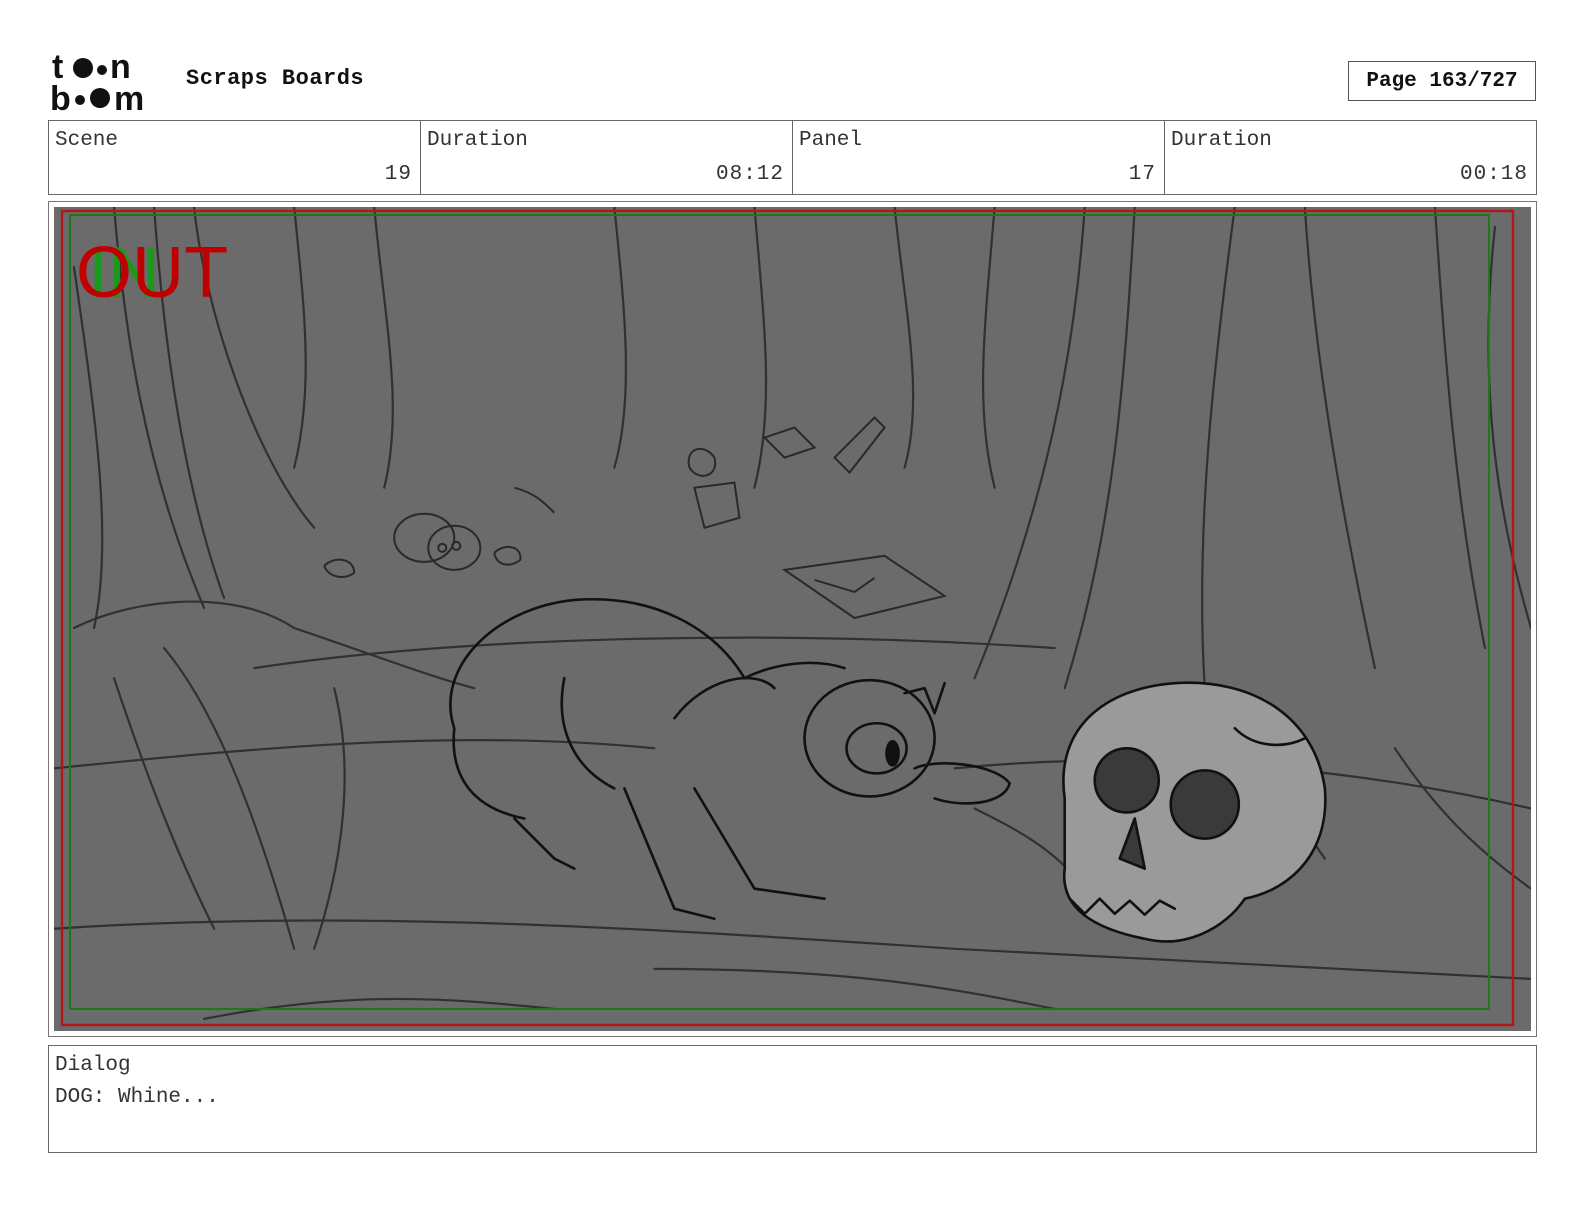 The image size is (1584, 1224). What do you see at coordinates (60, 97) in the screenshot?
I see `svg-text: b` at bounding box center [60, 97].